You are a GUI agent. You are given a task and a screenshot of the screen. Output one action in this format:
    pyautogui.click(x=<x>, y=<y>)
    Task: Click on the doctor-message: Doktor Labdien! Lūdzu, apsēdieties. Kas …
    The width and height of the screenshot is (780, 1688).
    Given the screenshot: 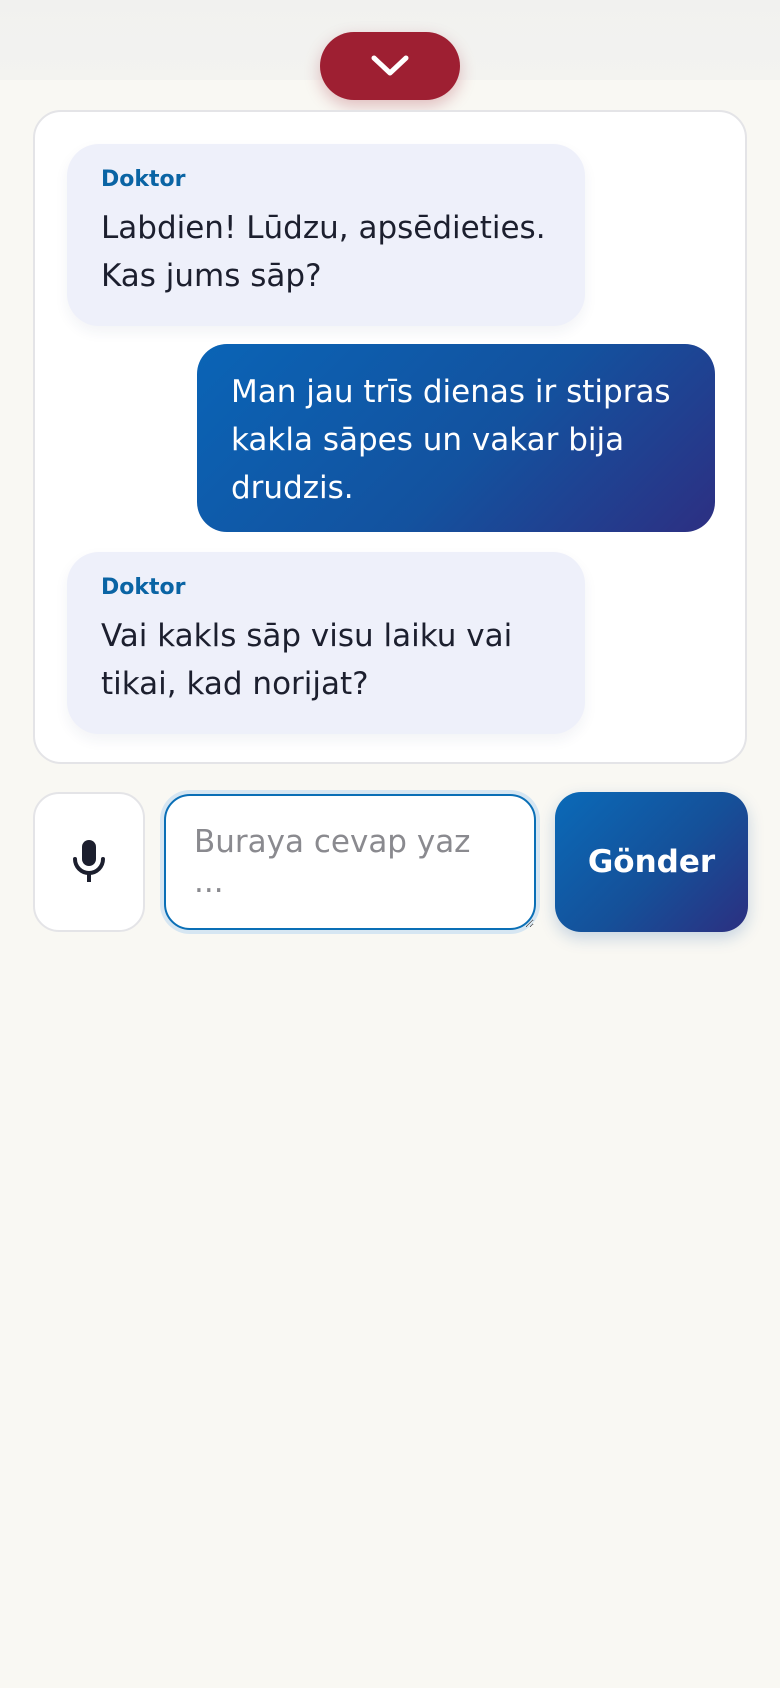 What is the action you would take?
    pyautogui.click(x=326, y=235)
    